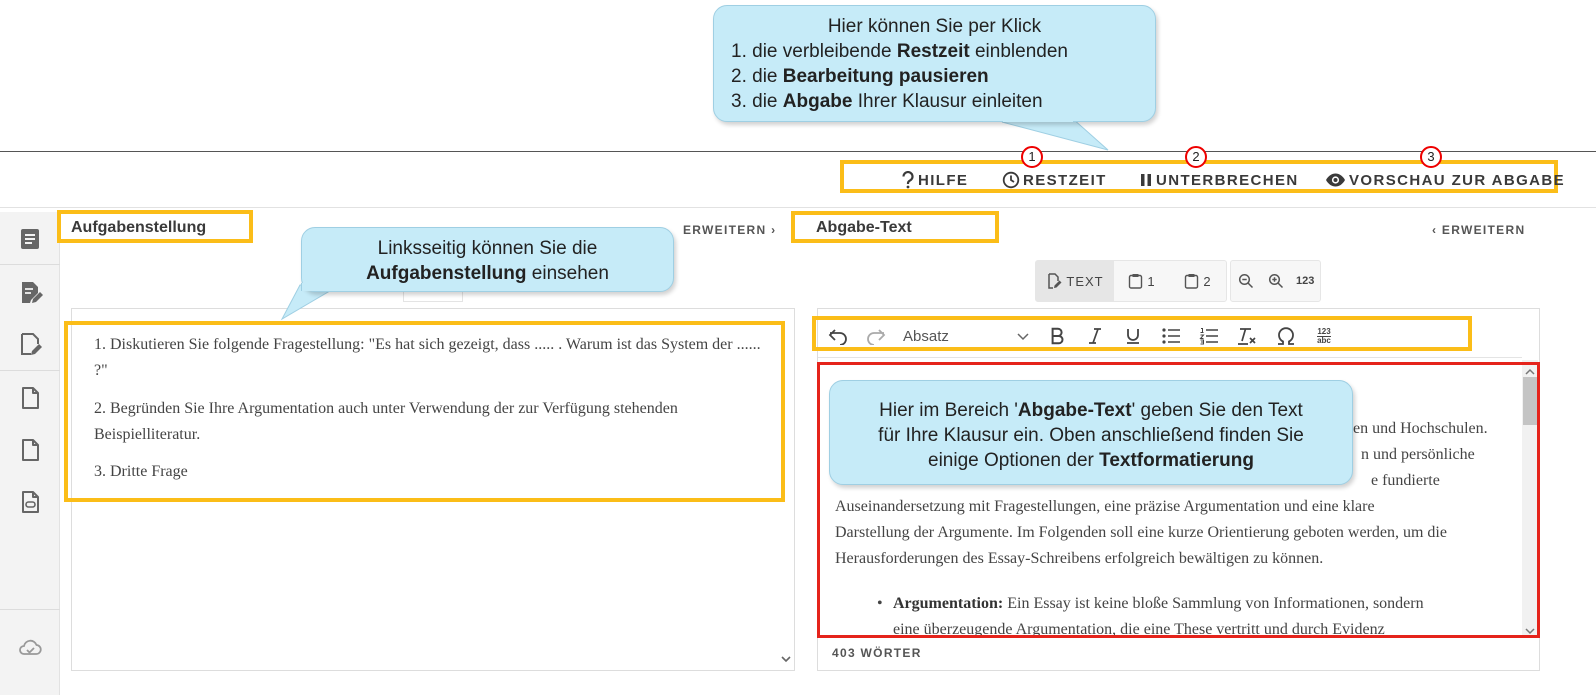 This screenshot has width=1596, height=695. Describe the element at coordinates (926, 336) in the screenshot. I see `paragraph-style-value: Absatz` at that location.